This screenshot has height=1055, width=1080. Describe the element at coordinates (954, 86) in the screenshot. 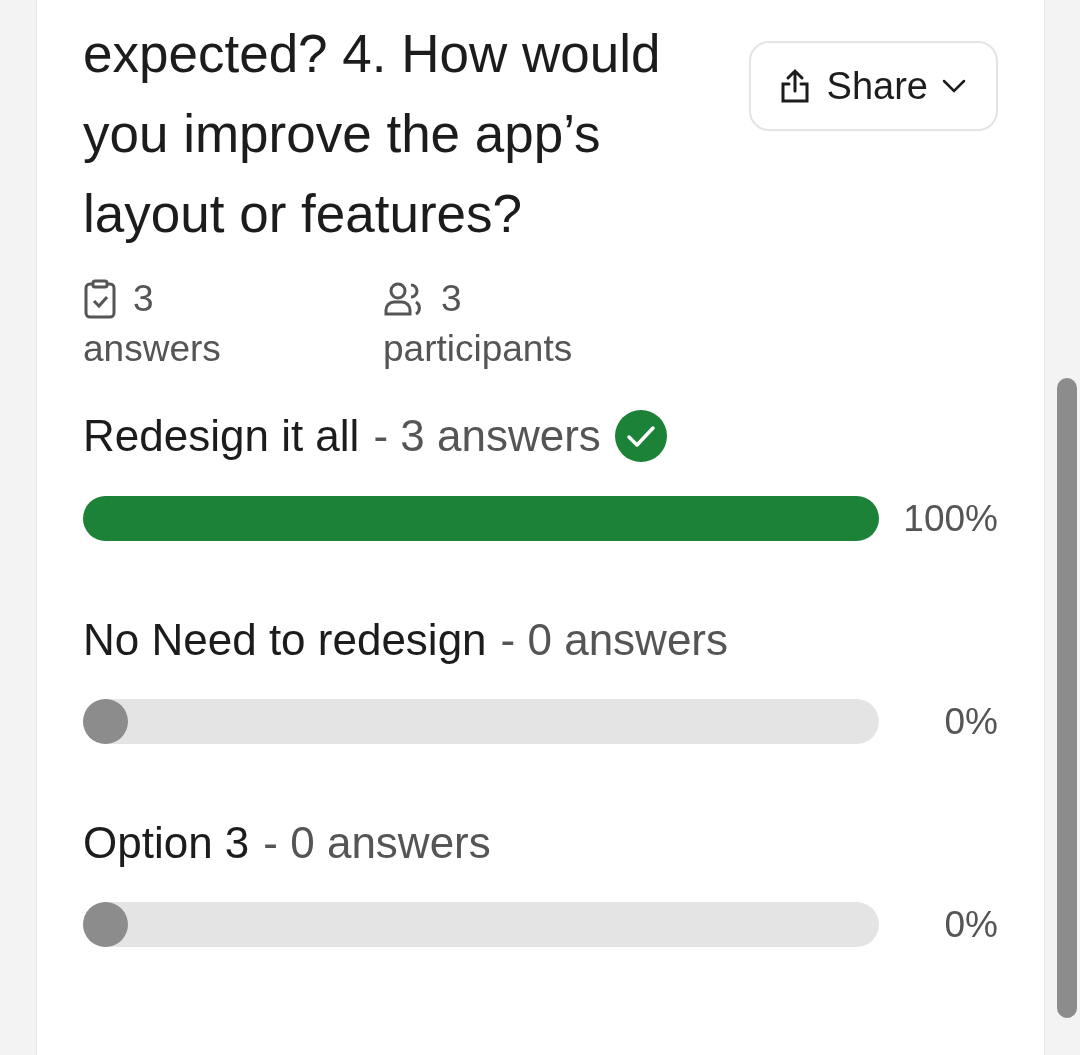

I see `chevron-down-icon` at that location.